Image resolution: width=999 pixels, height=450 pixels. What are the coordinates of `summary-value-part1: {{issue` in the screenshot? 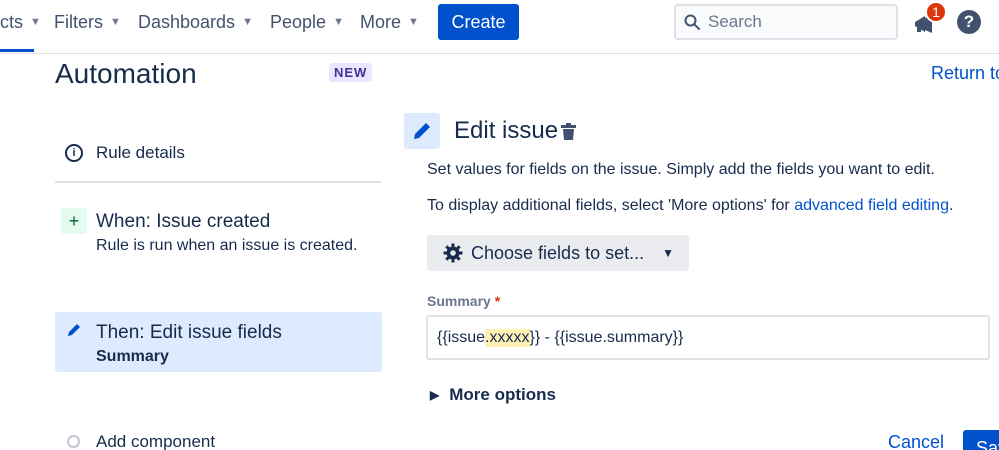 It's located at (461, 337).